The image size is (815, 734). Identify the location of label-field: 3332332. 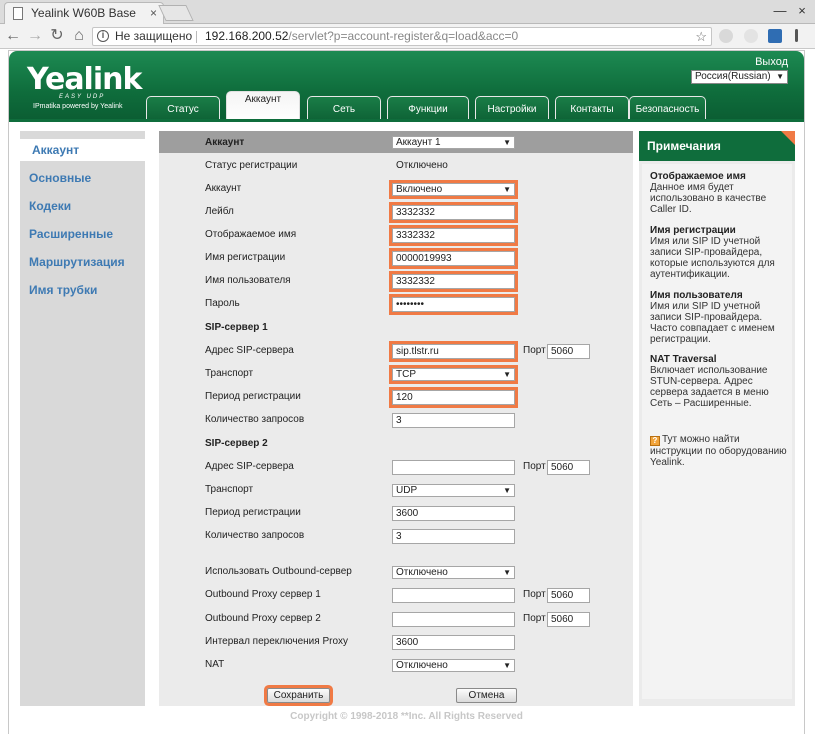
(453, 212).